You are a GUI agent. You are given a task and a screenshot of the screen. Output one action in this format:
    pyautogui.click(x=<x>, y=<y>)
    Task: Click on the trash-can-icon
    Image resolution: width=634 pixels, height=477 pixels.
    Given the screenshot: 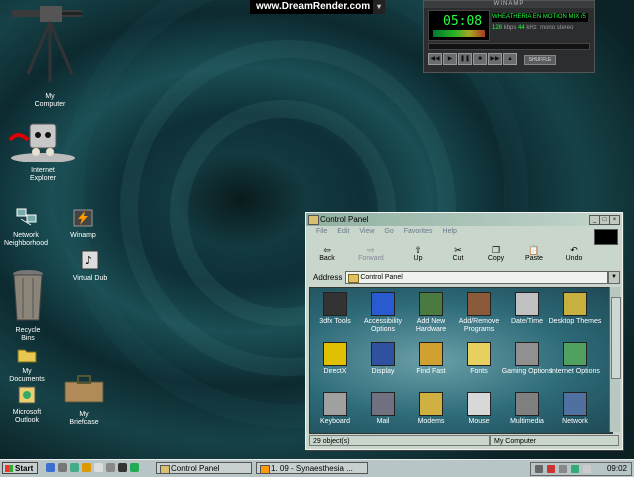 What is the action you would take?
    pyautogui.click(x=28, y=295)
    